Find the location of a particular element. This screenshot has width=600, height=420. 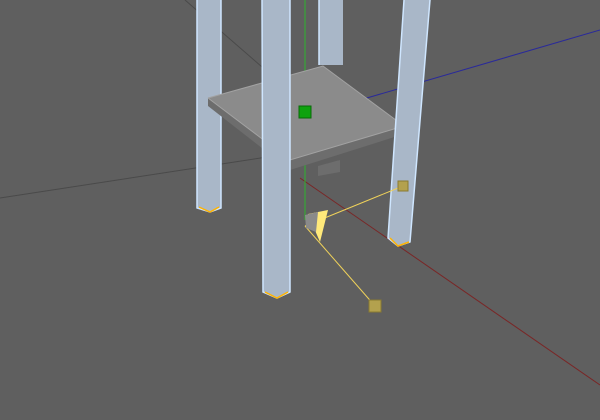

move-pivot-icon is located at coordinates (305, 112).